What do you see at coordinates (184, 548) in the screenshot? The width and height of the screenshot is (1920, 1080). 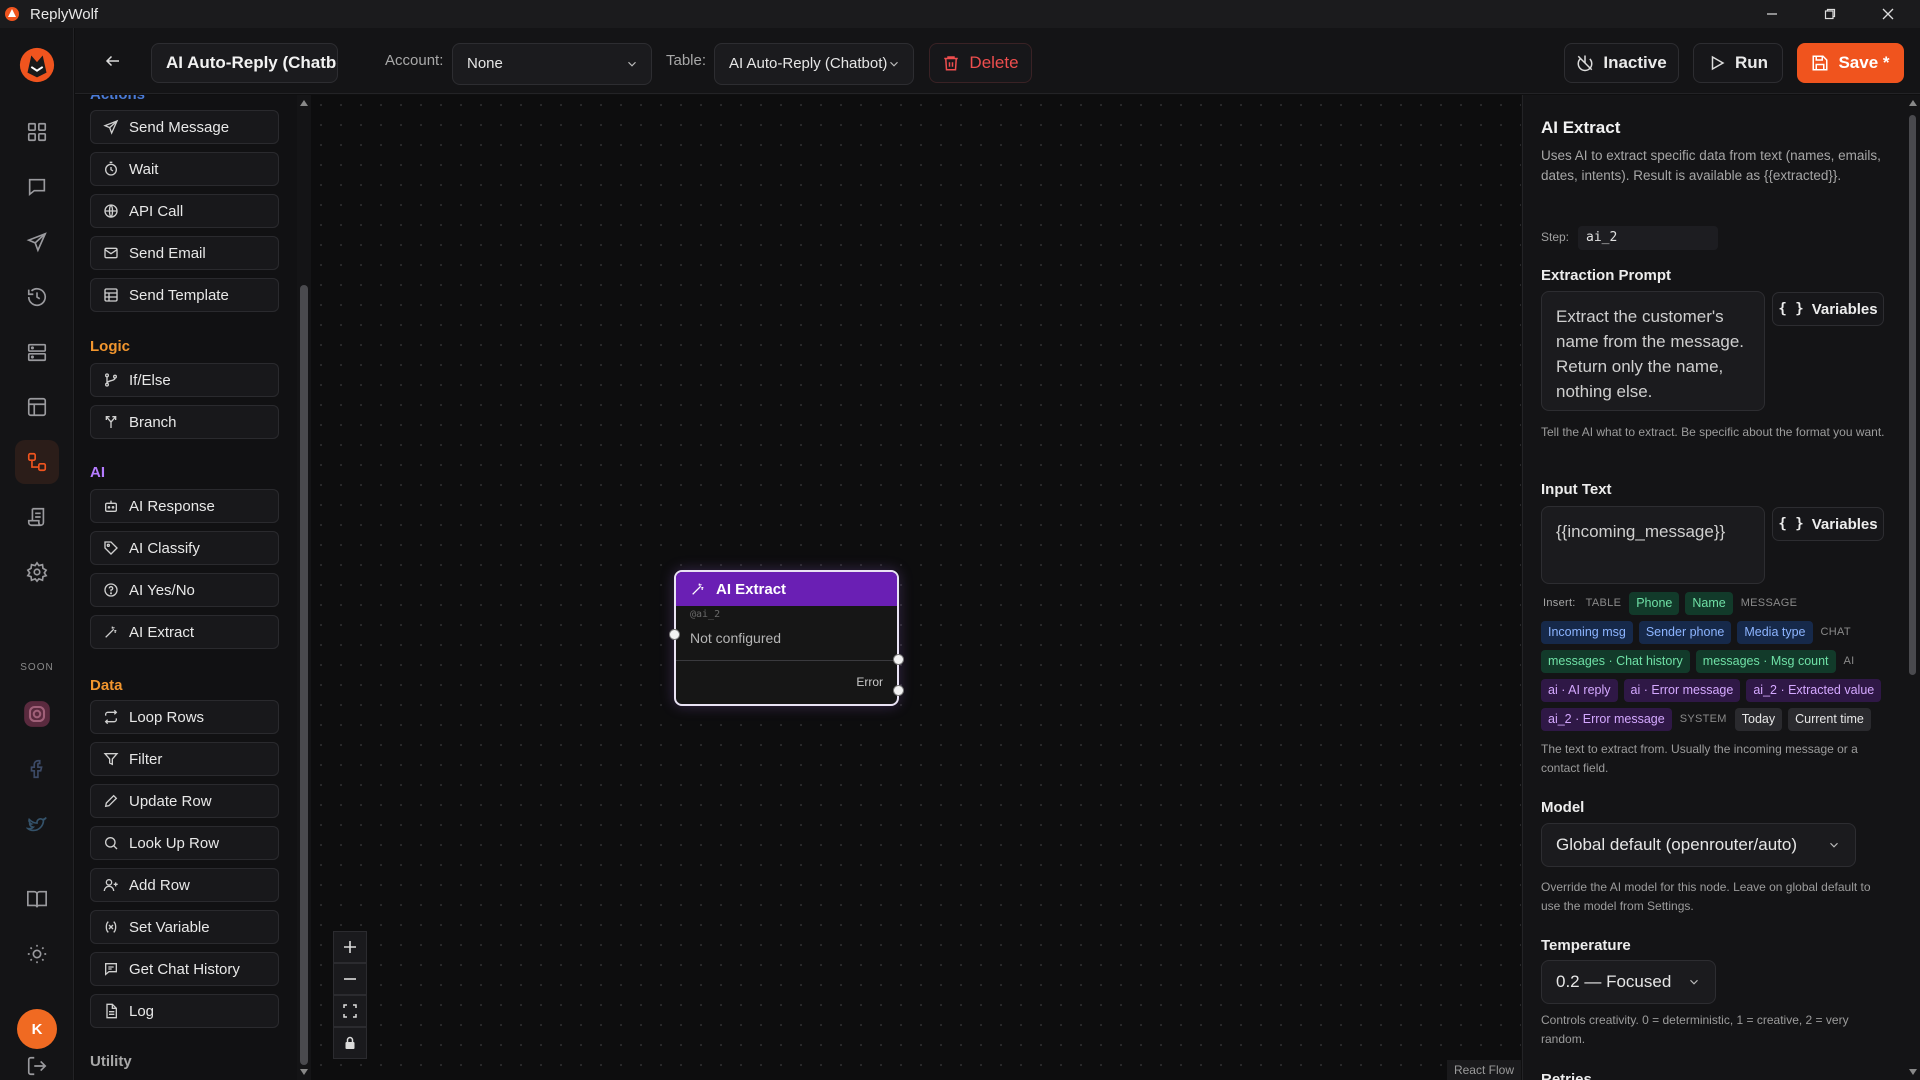 I see `palette-item-ai-classify: AI Classify` at bounding box center [184, 548].